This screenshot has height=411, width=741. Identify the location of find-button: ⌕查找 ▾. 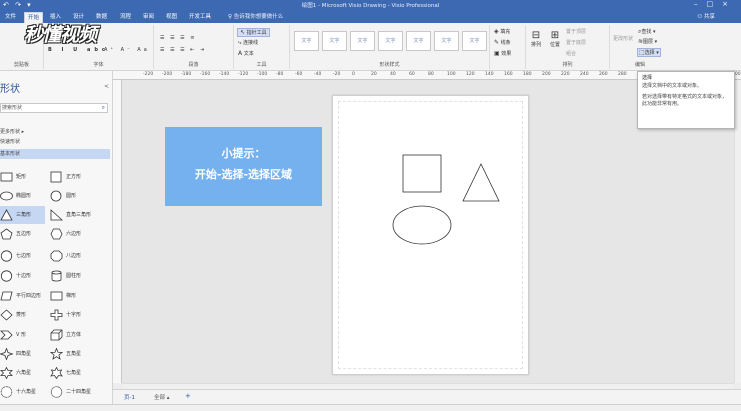
(647, 32).